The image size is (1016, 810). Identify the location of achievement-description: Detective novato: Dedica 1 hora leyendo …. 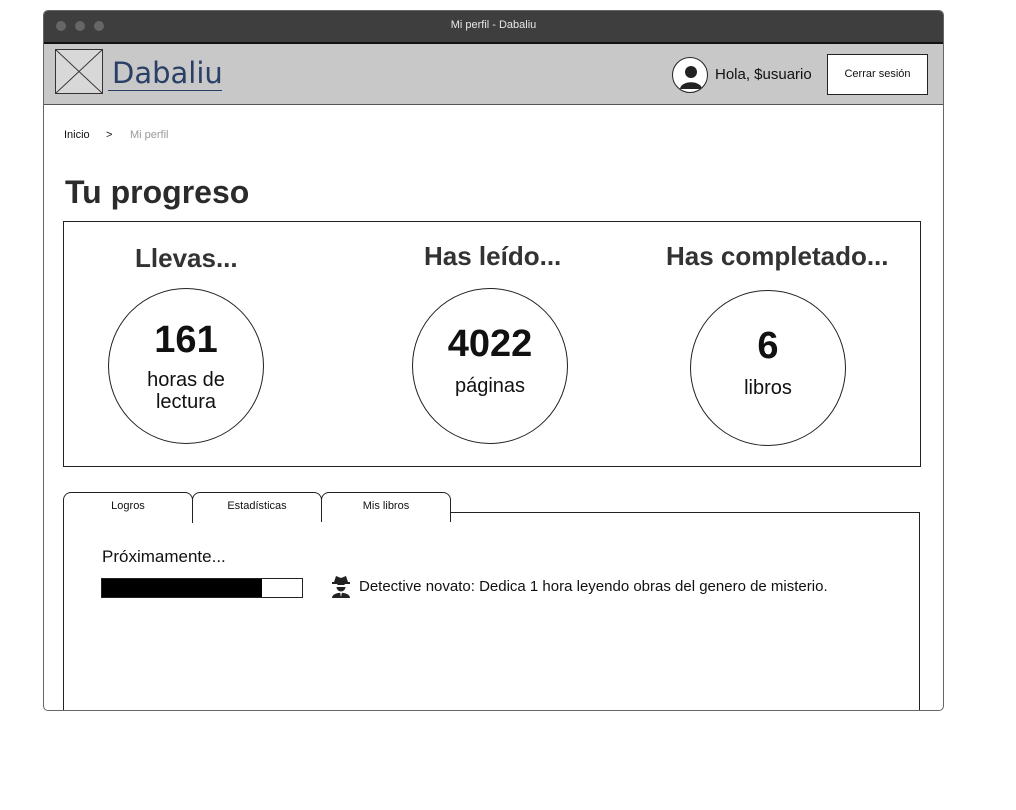
(593, 586).